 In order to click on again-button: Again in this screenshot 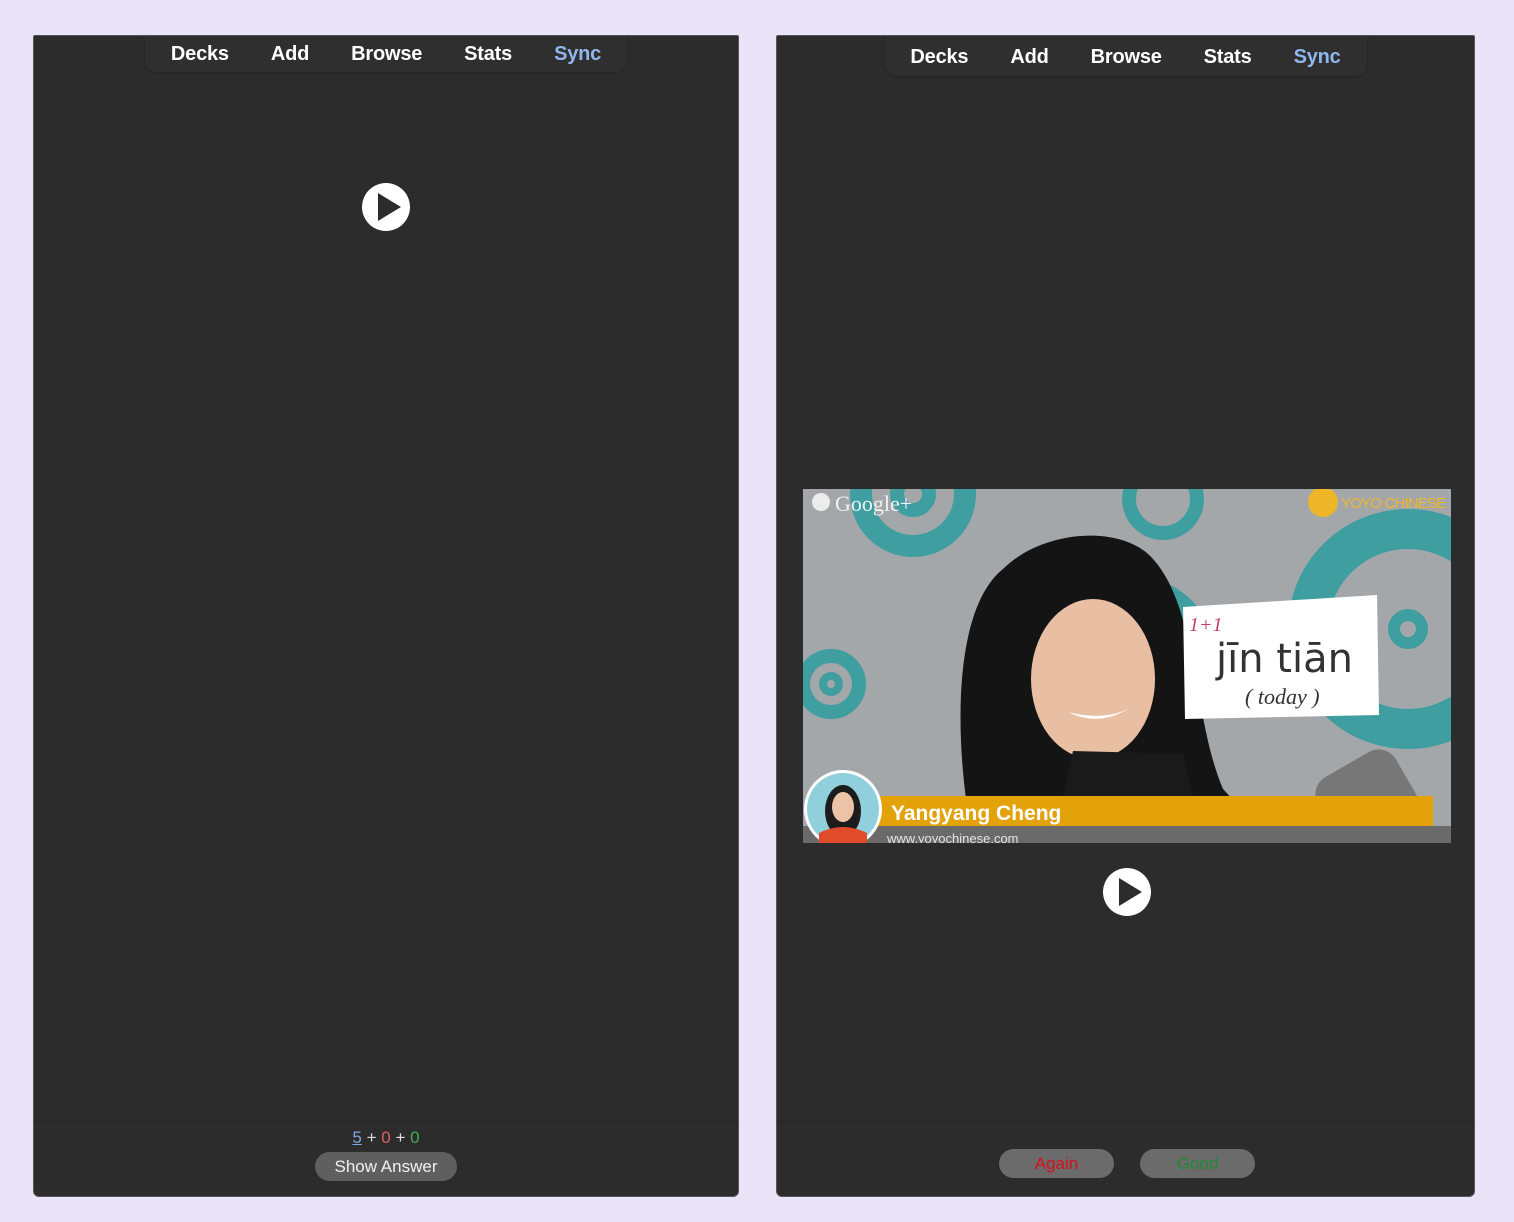, I will do `click(1056, 1163)`.